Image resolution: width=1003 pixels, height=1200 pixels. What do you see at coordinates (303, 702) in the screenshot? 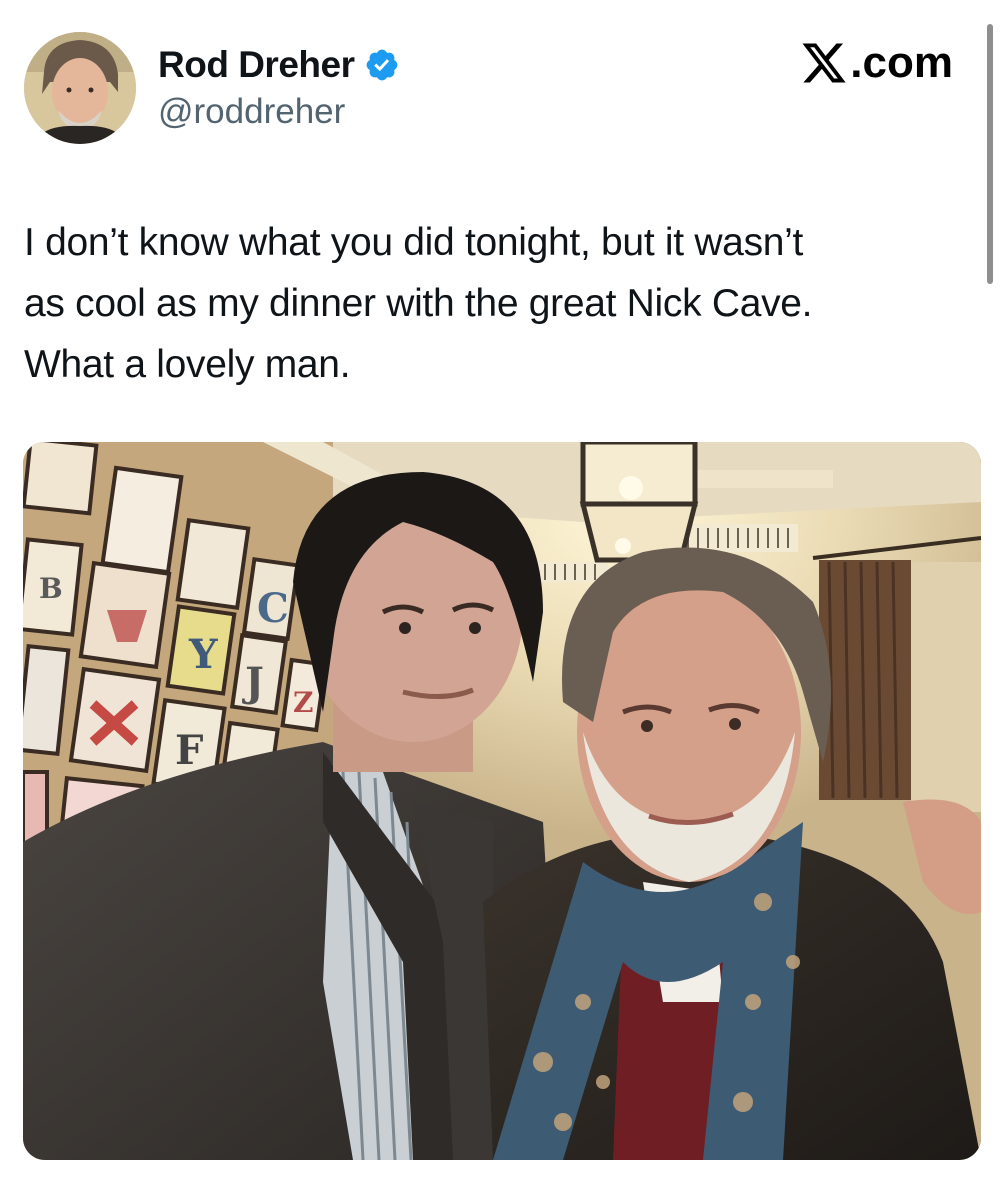
I see `frame-letter: Z` at bounding box center [303, 702].